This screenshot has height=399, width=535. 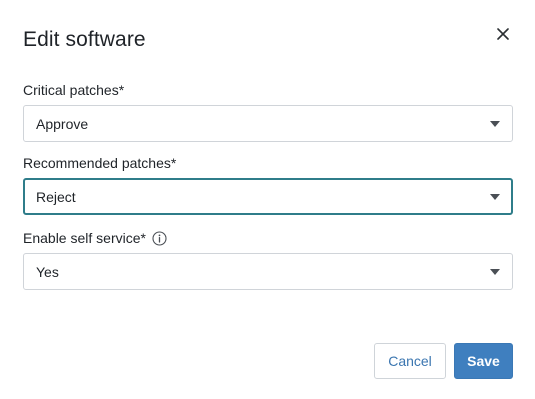 What do you see at coordinates (84, 39) in the screenshot?
I see `dialog-title: Edit software` at bounding box center [84, 39].